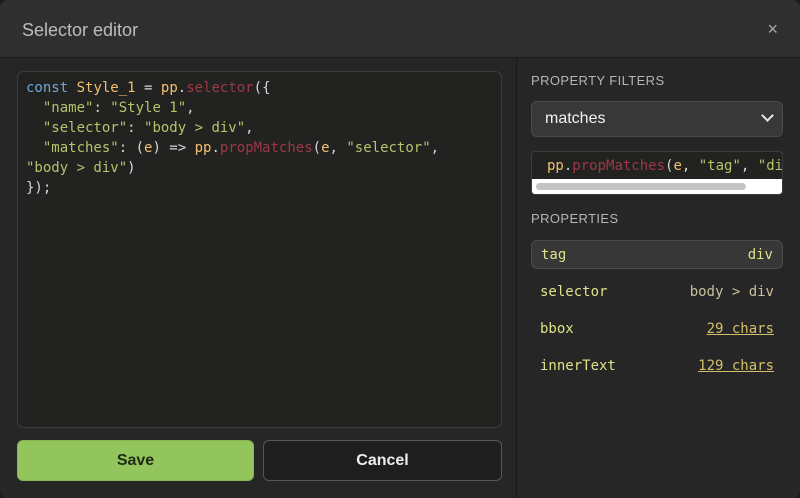  Describe the element at coordinates (148, 88) in the screenshot. I see `code-line-1: const Style_1 = pp.selector({` at that location.